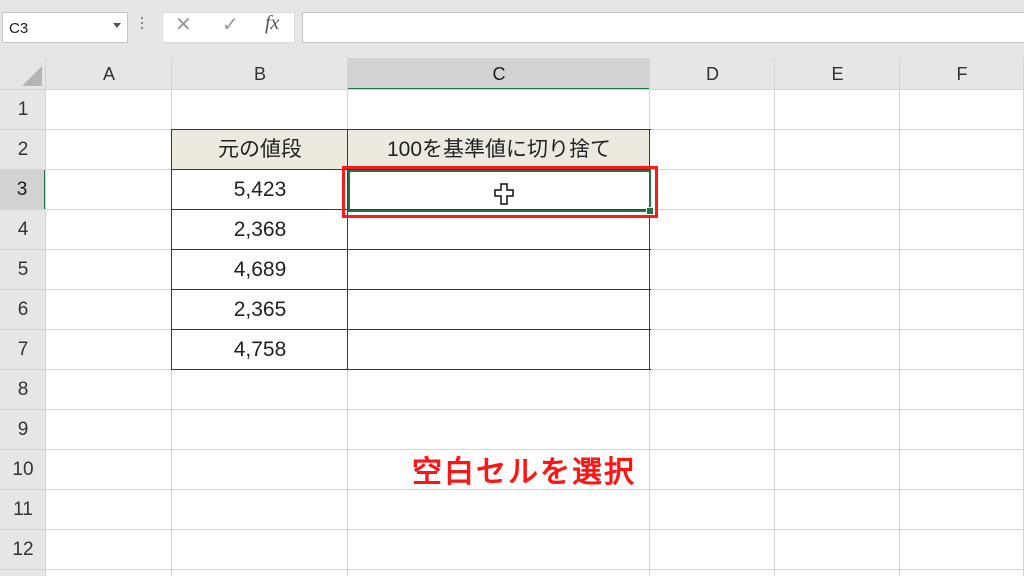 Image resolution: width=1024 pixels, height=576 pixels. I want to click on cell-c2: 100を基準値に切り捨て, so click(499, 150).